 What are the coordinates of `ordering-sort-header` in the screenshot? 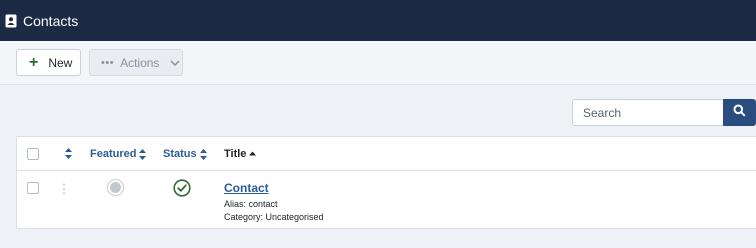 It's located at (67, 153).